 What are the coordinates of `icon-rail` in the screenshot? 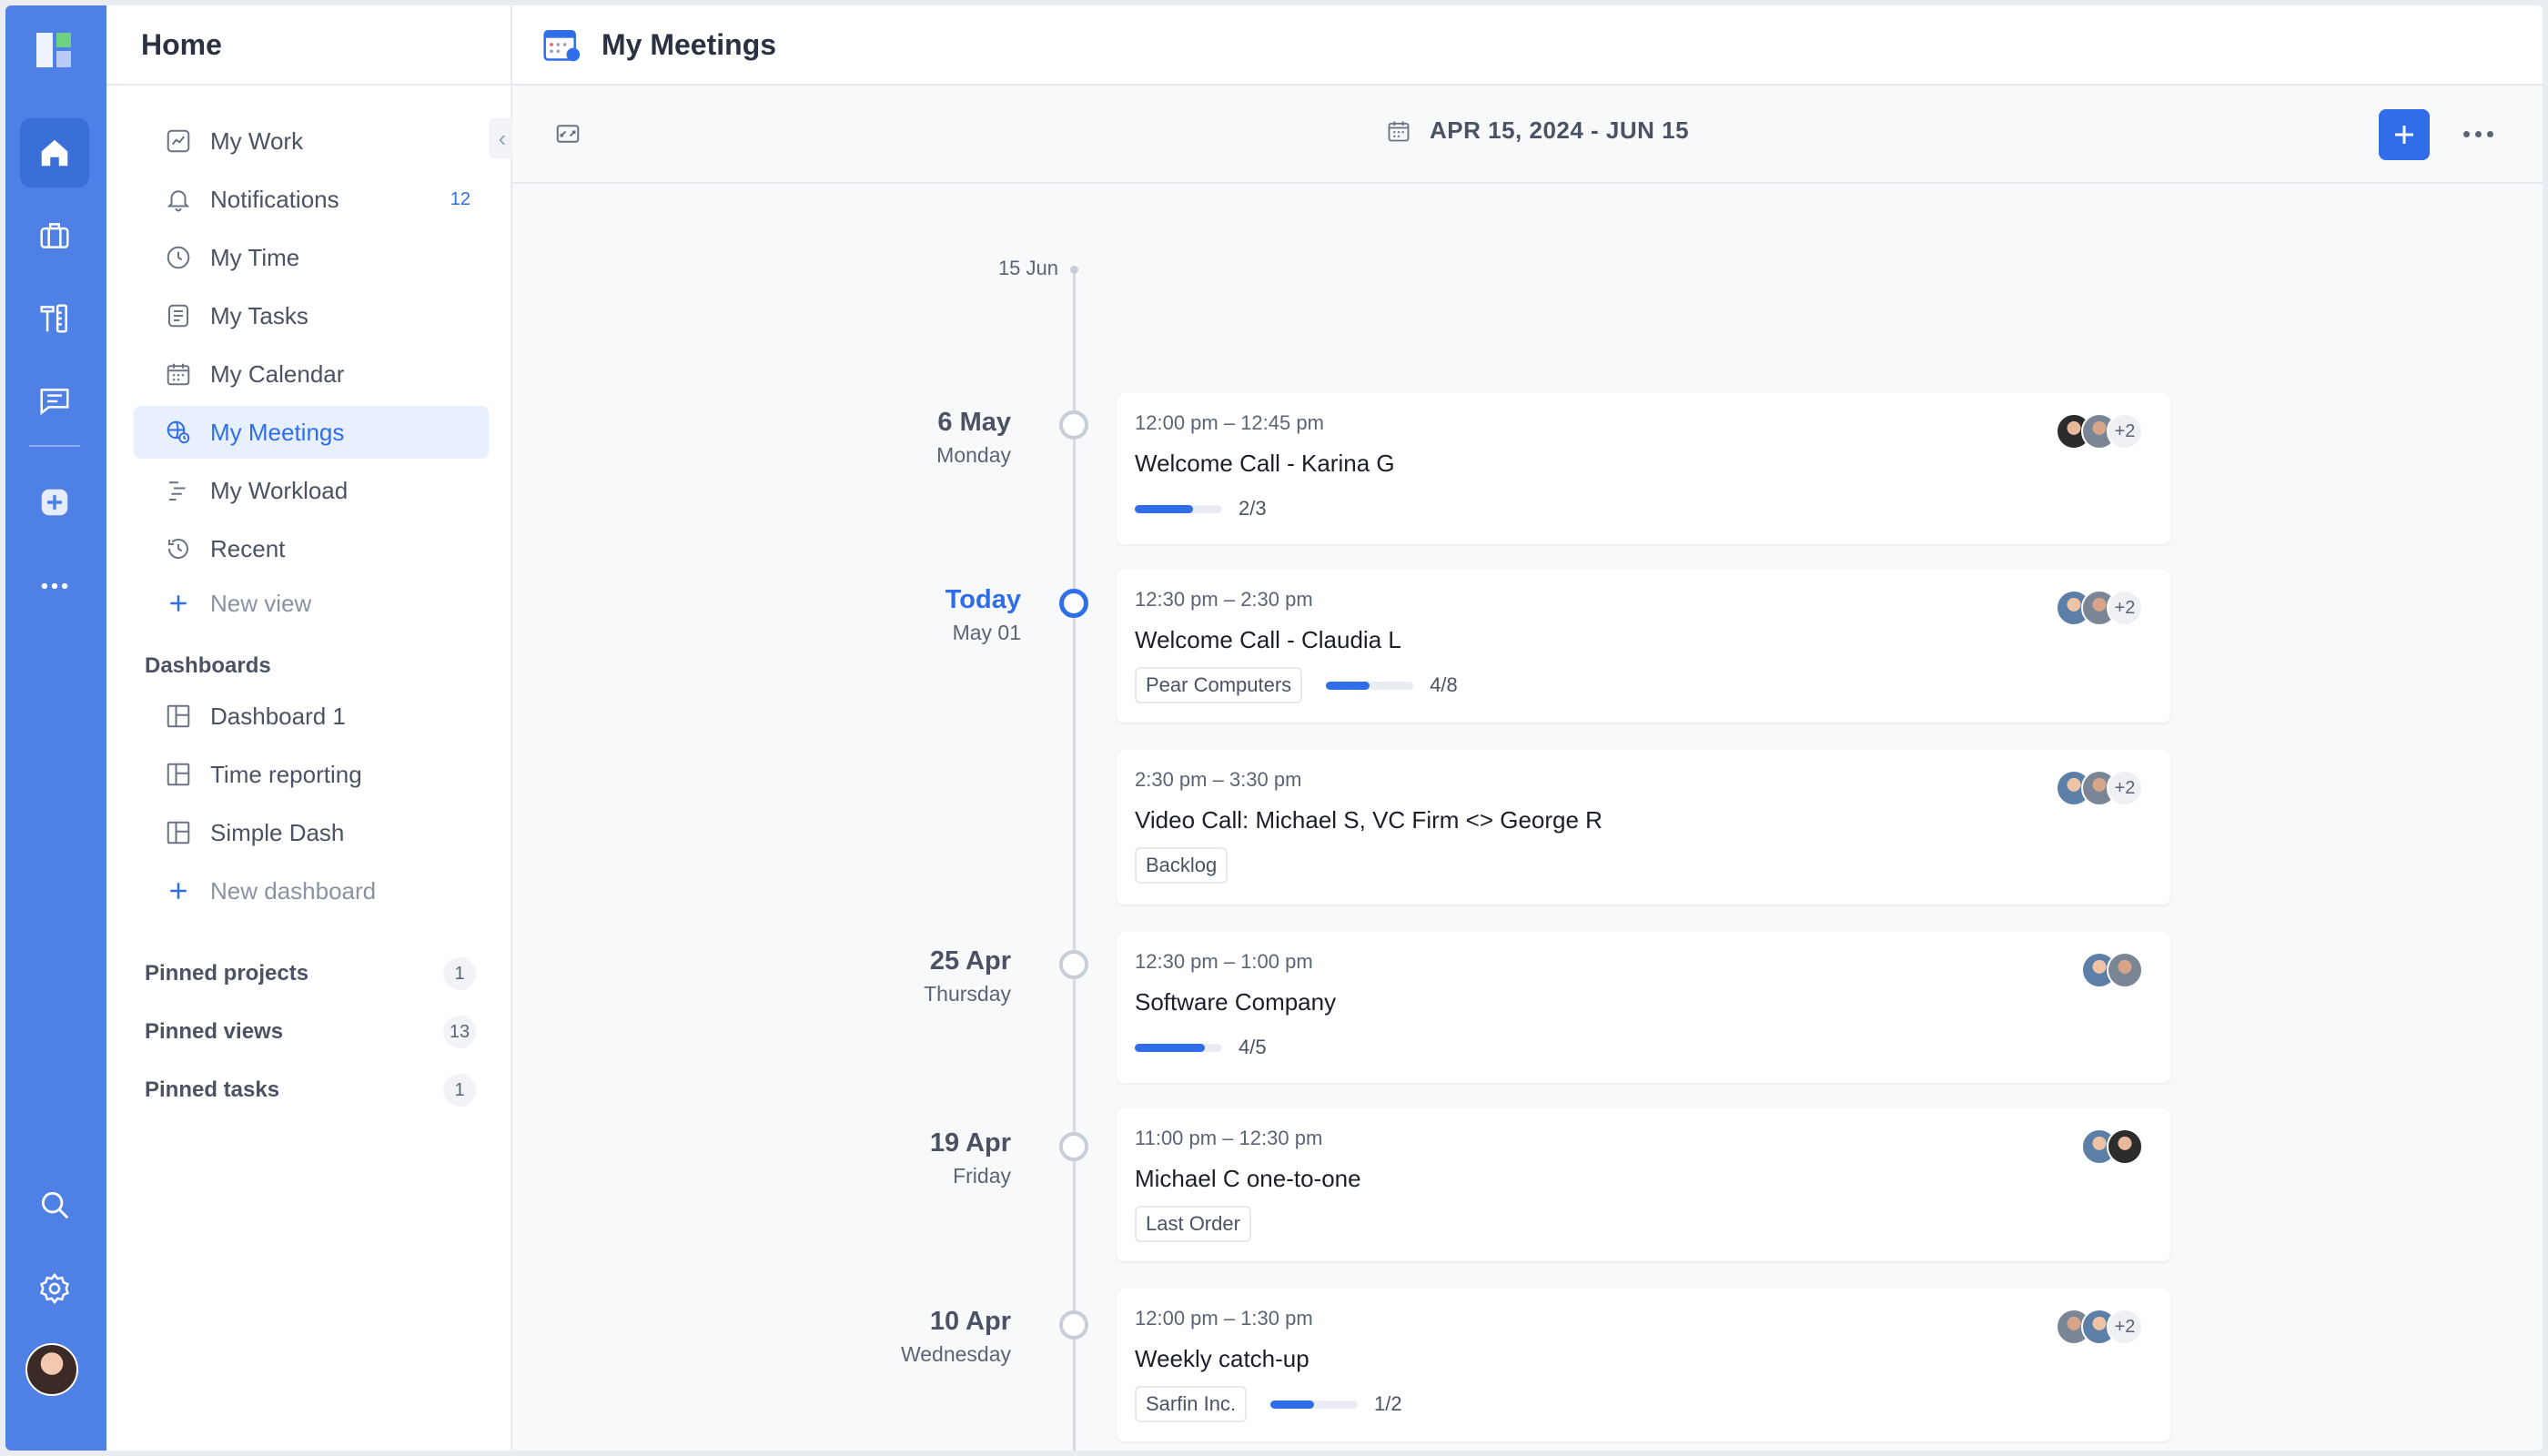 It's located at (56, 728).